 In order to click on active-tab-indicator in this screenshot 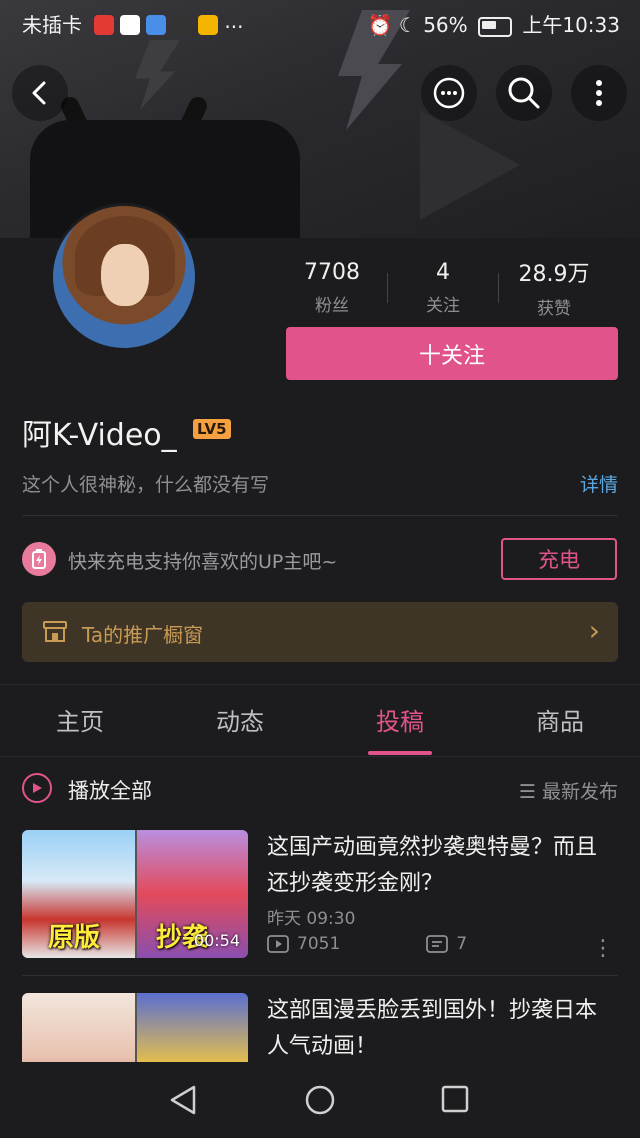, I will do `click(400, 753)`.